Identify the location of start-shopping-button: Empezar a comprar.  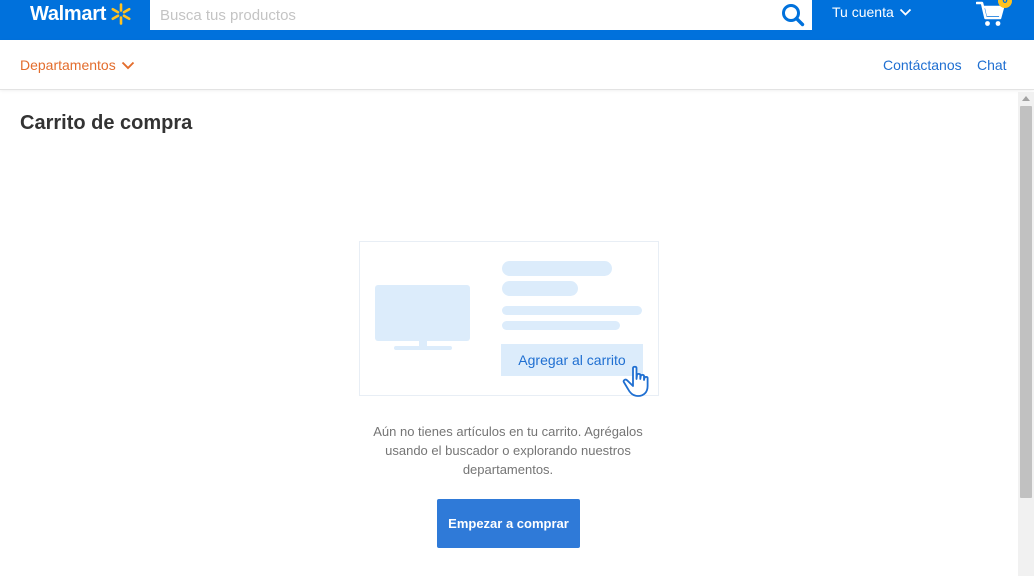
(508, 523).